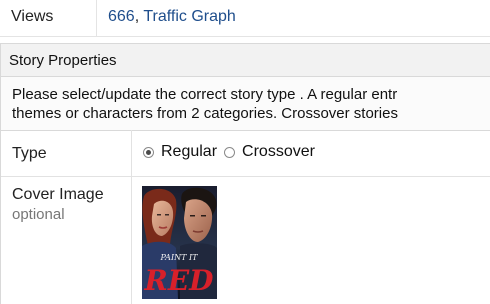 The width and height of the screenshot is (490, 304). I want to click on views-divider, so click(96, 18).